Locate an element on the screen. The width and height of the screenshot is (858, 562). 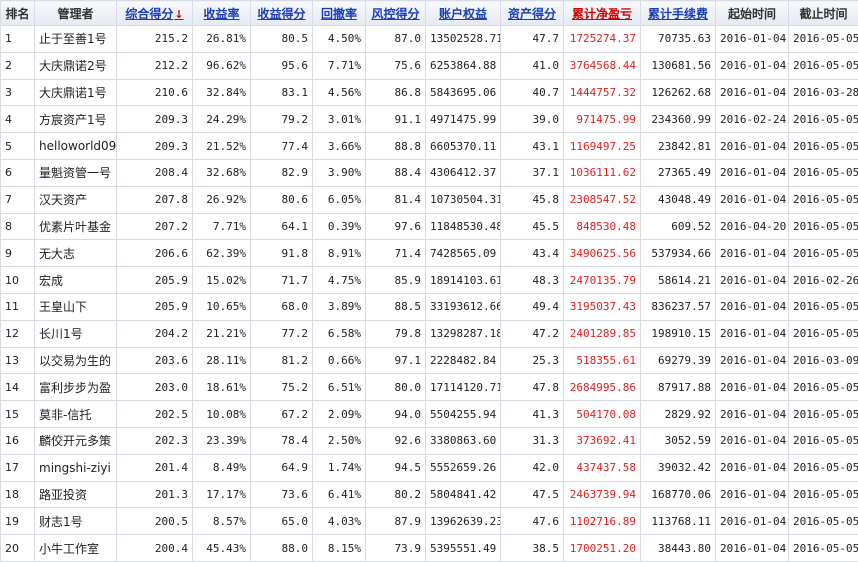
cum-fee-cell: 38443.80 is located at coordinates (678, 548).